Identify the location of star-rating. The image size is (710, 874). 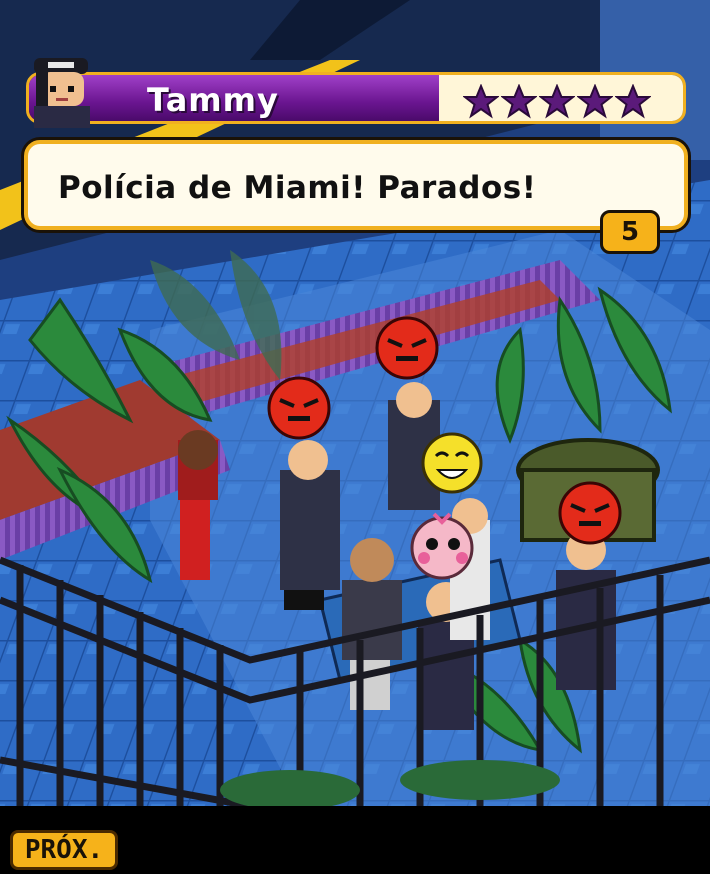
(557, 102).